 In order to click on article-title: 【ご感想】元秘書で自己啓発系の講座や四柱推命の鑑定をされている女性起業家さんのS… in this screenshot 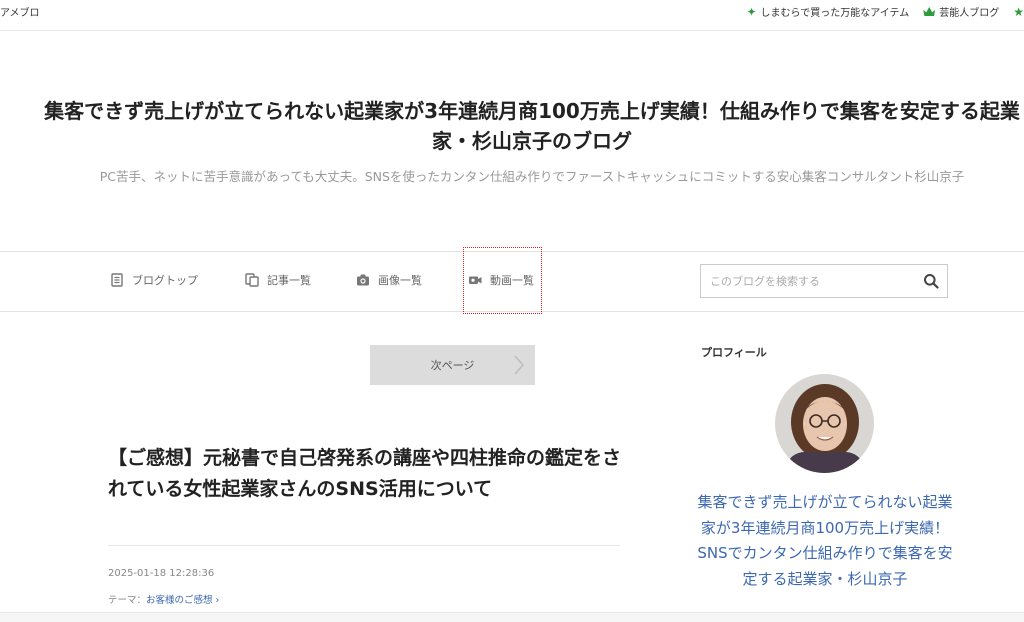, I will do `click(365, 474)`.